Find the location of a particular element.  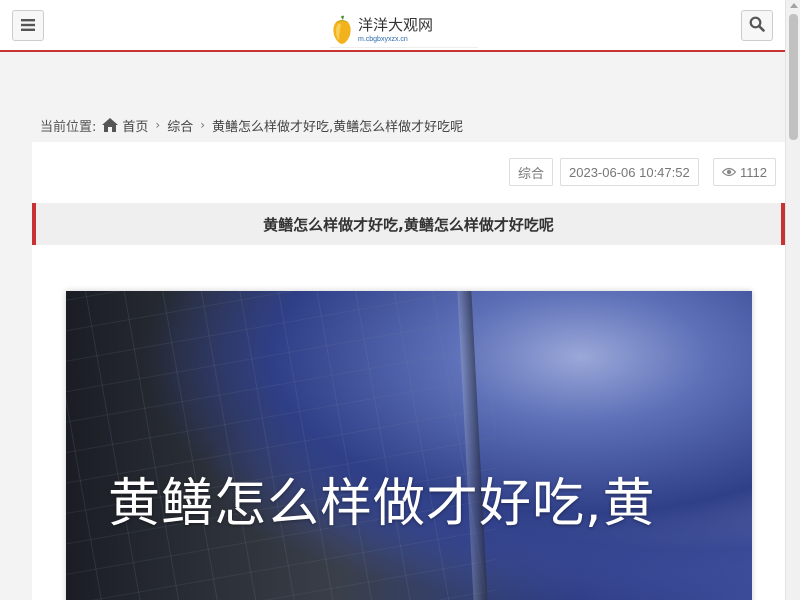

article-title-text: 黄鳝怎么样做才好吃,黄鳝怎么样做才好吃呢 is located at coordinates (408, 224).